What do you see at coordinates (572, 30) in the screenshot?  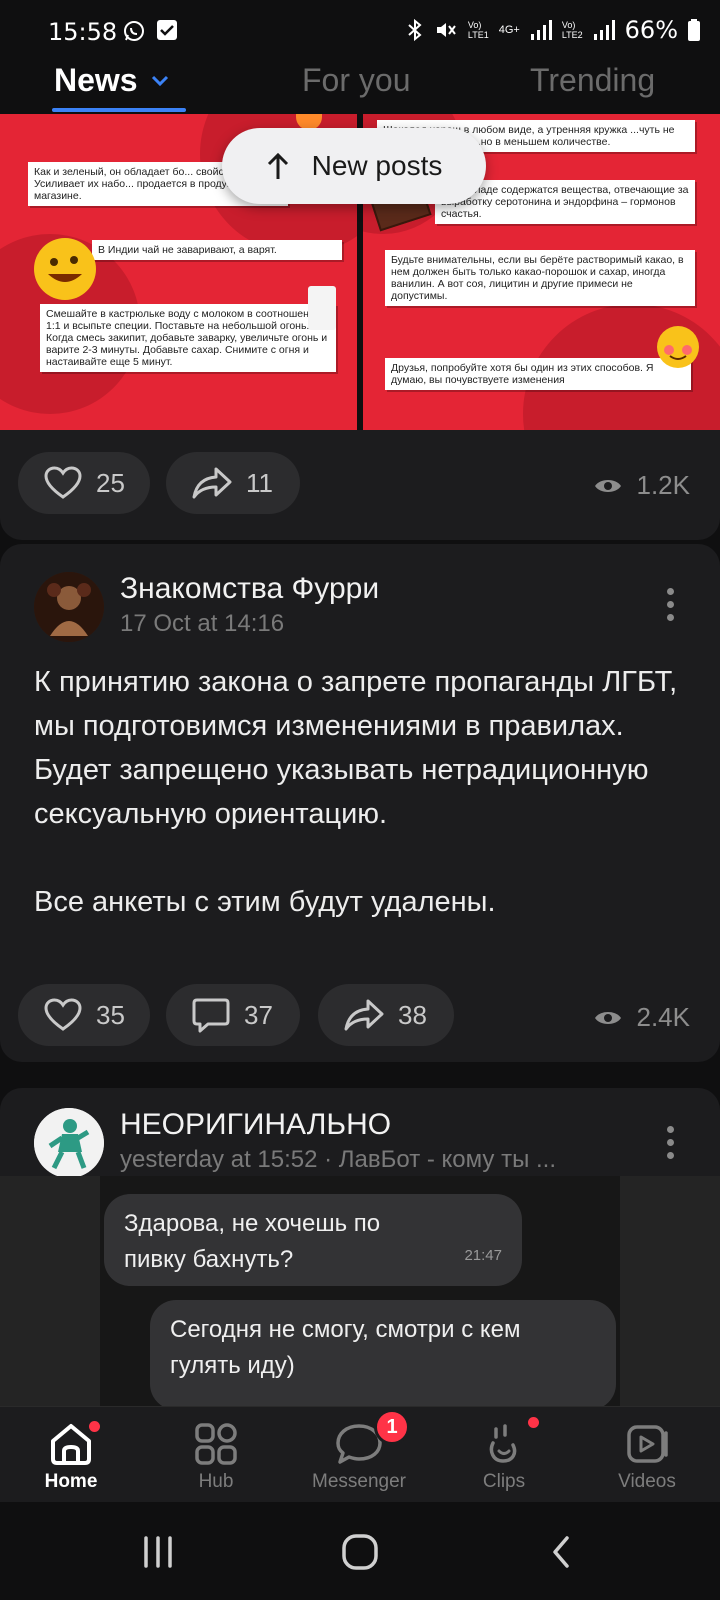 I see `volte-lte2-label: Vo) LTE2` at bounding box center [572, 30].